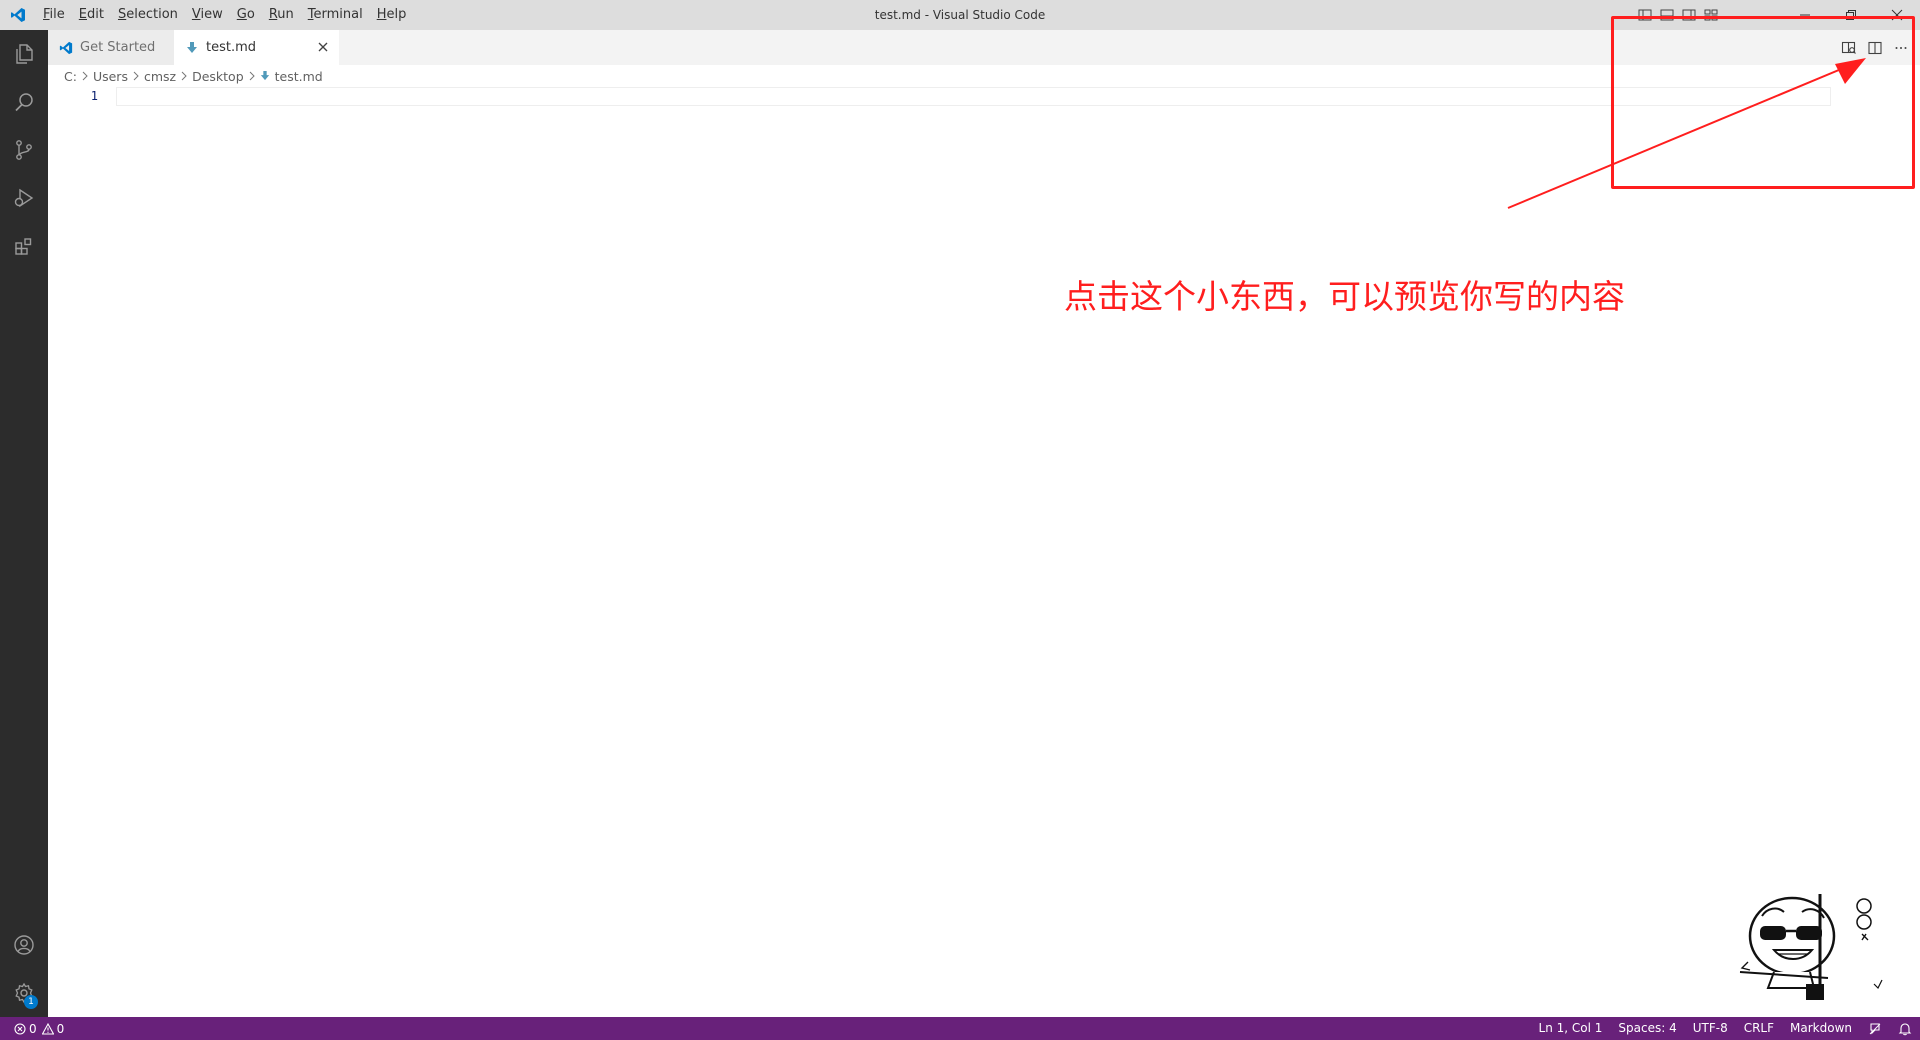 The image size is (1920, 1040). Describe the element at coordinates (246, 15) in the screenshot. I see `menu-go: Go` at that location.